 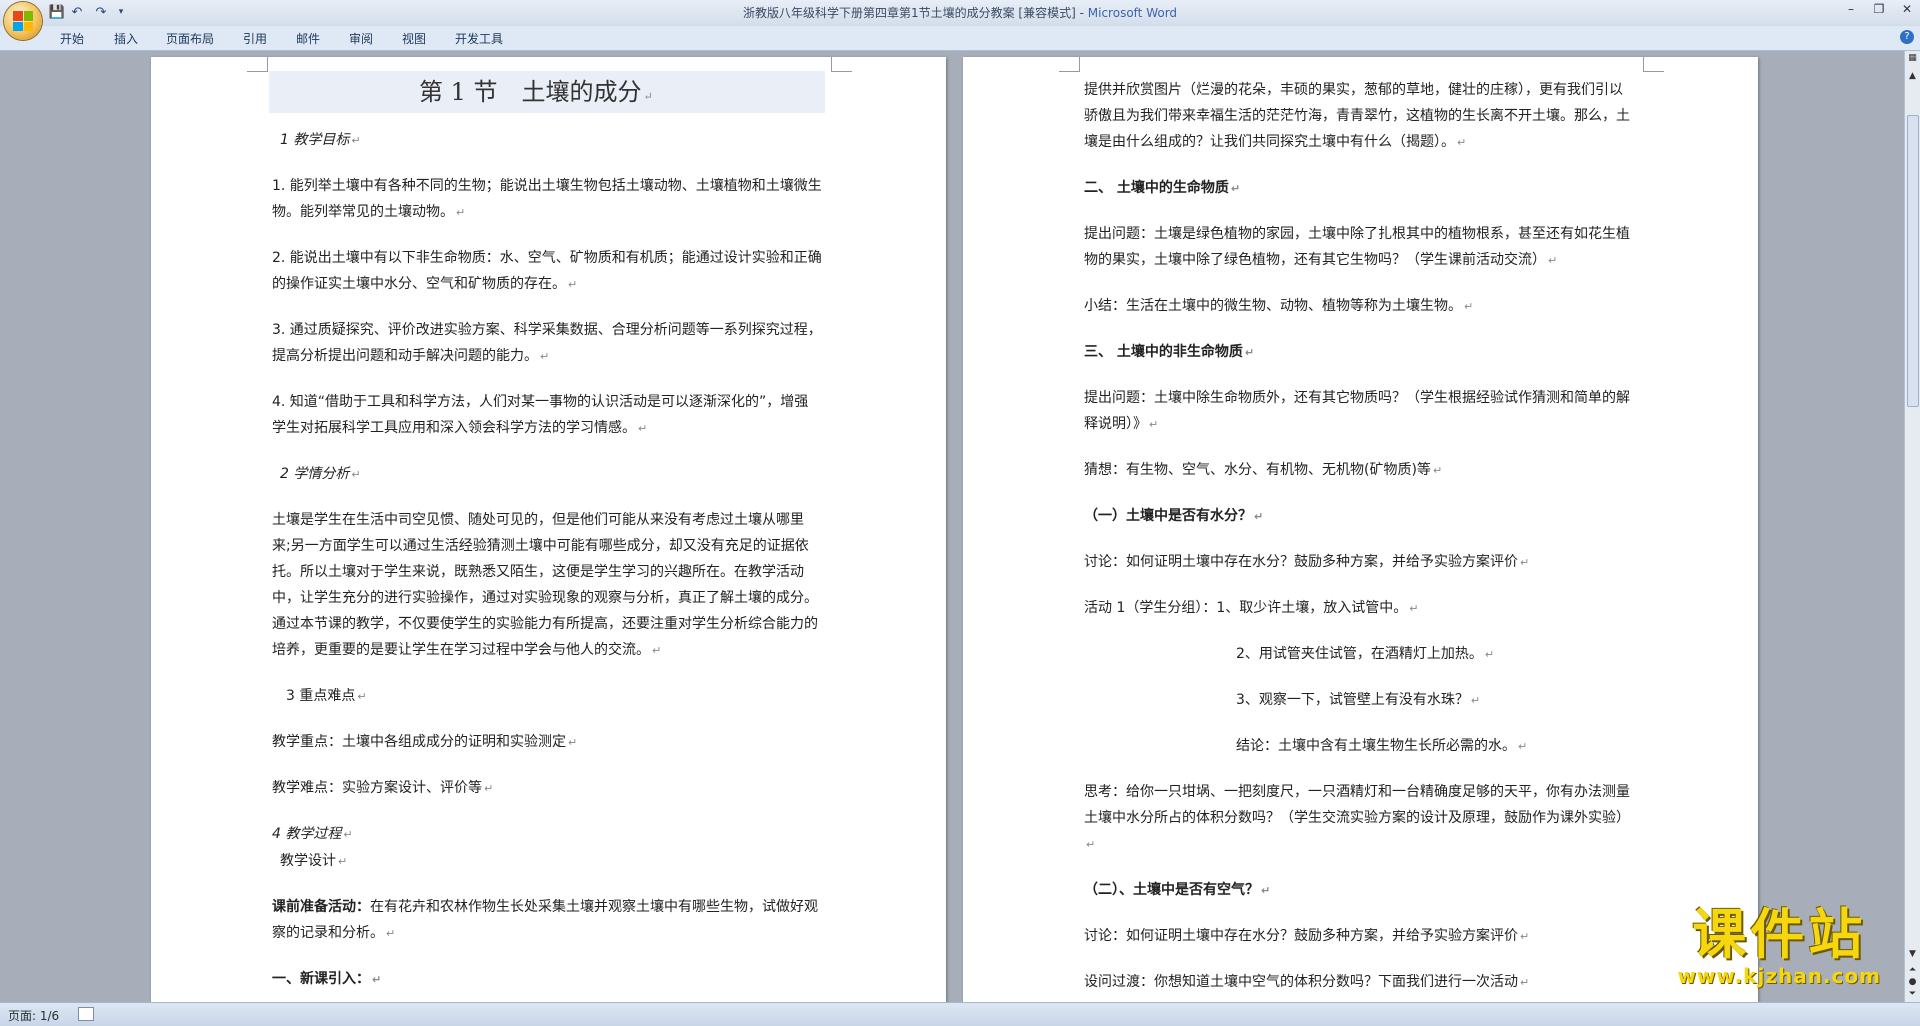 What do you see at coordinates (320, 140) in the screenshot?
I see `section-heading: 1 教学目标 ↵` at bounding box center [320, 140].